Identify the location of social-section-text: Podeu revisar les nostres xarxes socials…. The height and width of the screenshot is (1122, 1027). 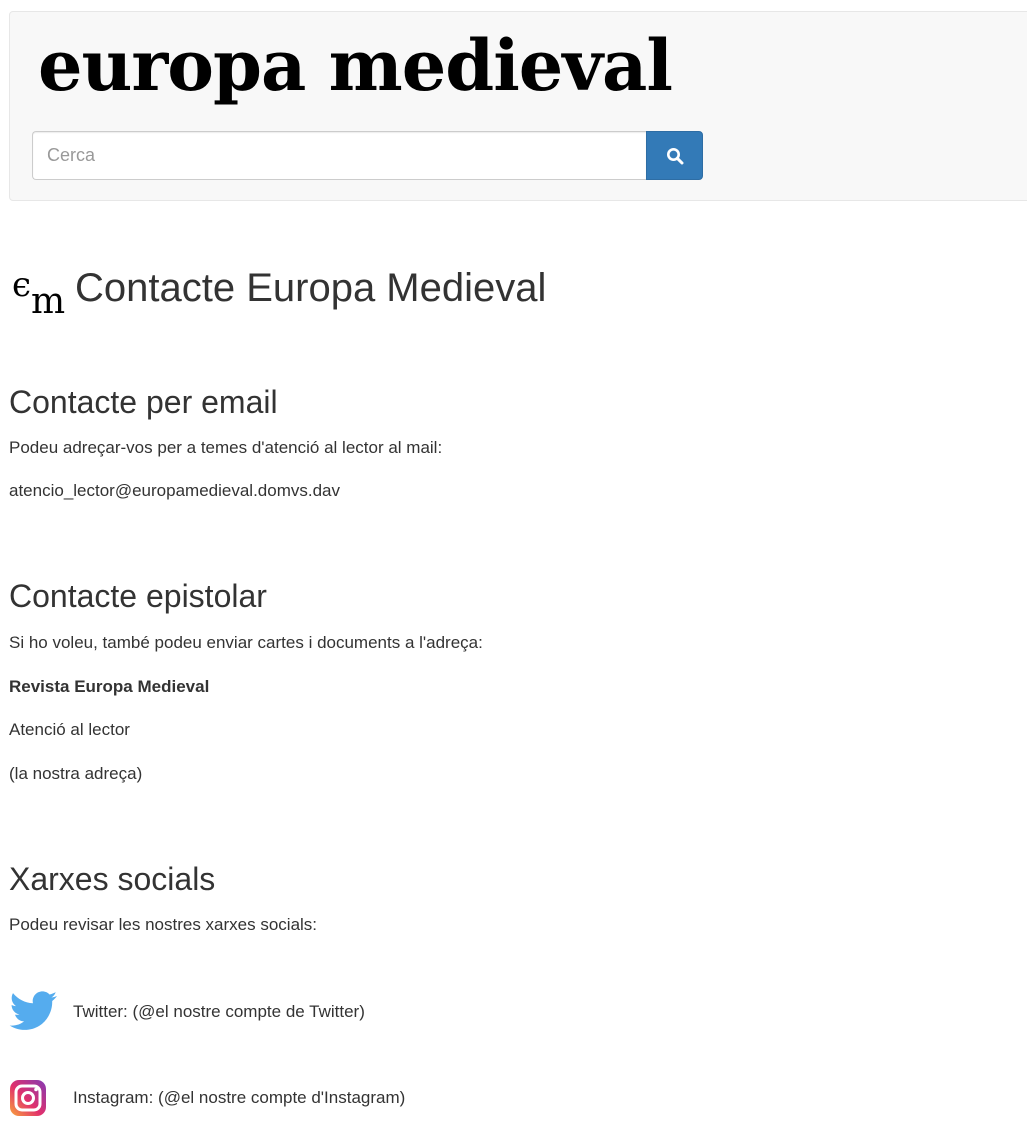
(163, 924).